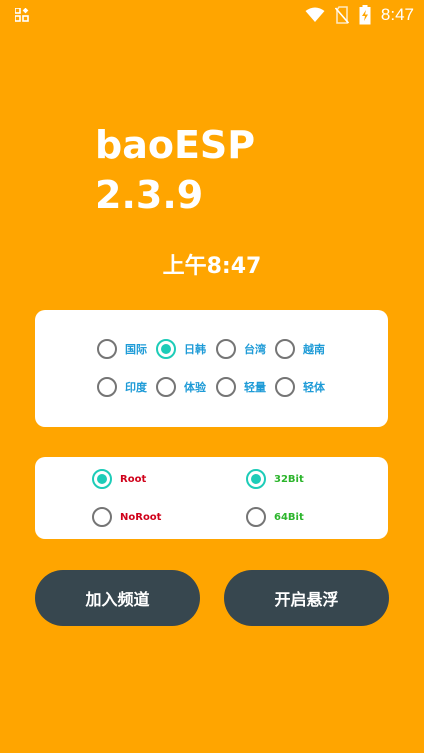 This screenshot has height=753, width=424. I want to click on region-option: 印度, so click(122, 387).